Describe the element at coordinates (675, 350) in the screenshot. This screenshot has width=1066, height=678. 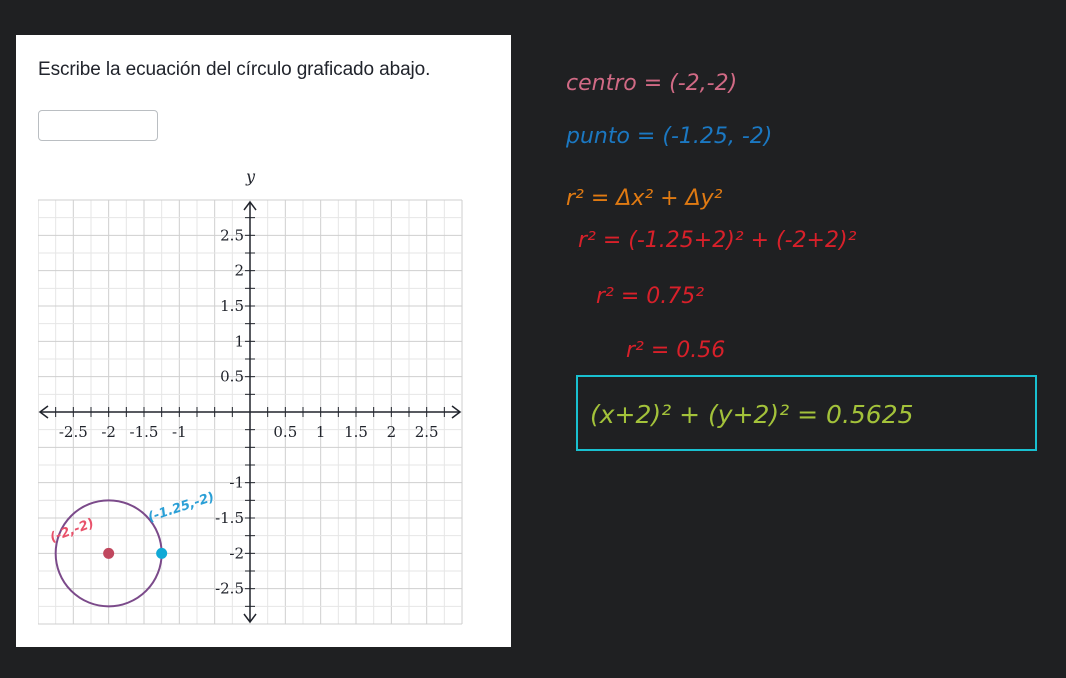
I see `note-radius-value: r² = 0.56` at that location.